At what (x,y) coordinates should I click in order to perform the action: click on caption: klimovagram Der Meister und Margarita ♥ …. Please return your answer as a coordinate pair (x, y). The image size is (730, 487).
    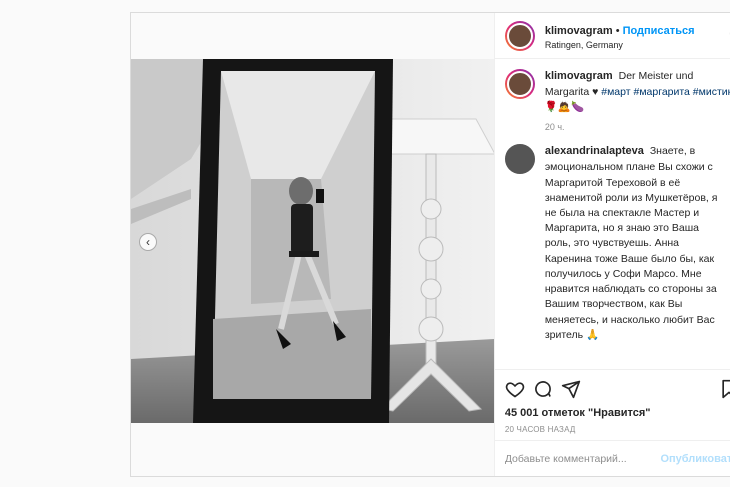
    Looking at the image, I should click on (617, 101).